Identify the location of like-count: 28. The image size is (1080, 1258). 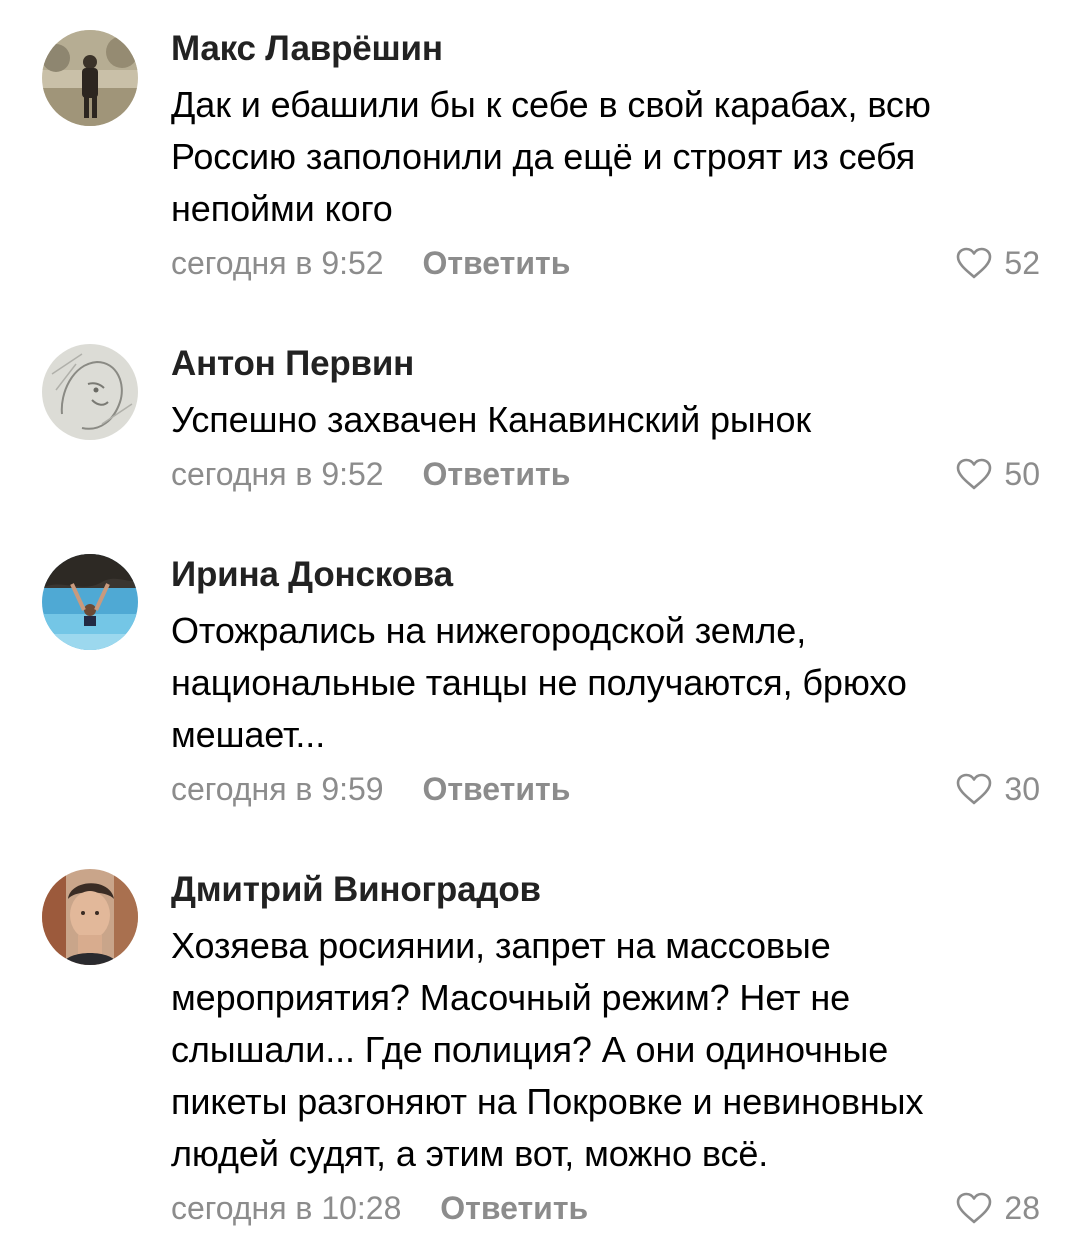
(1022, 1208).